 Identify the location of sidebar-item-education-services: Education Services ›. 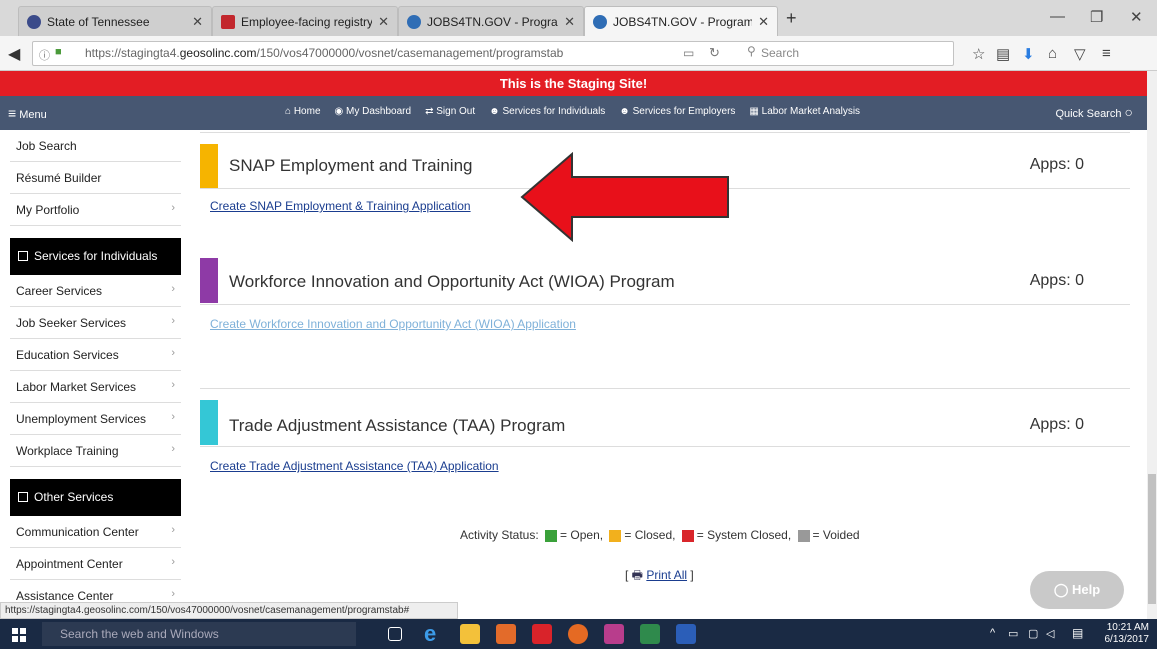
(95, 355).